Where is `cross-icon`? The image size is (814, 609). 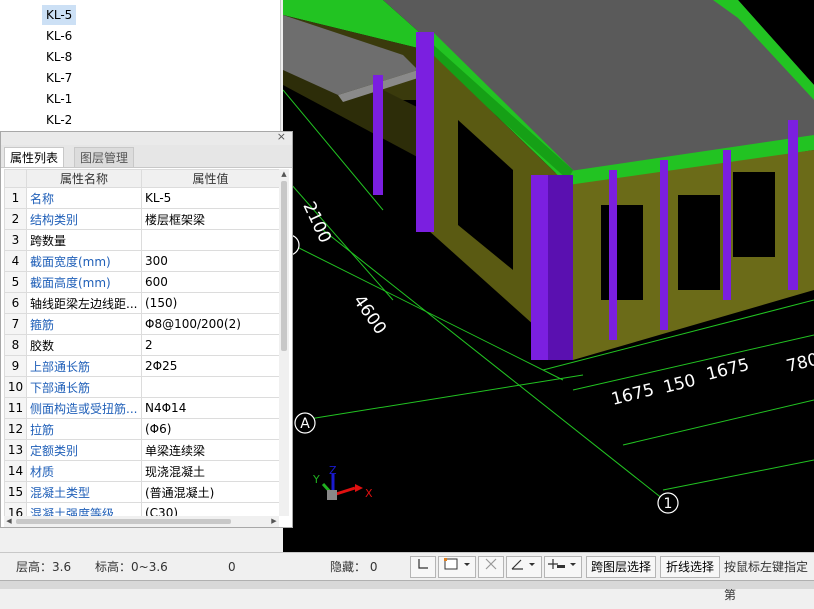 cross-icon is located at coordinates (491, 567).